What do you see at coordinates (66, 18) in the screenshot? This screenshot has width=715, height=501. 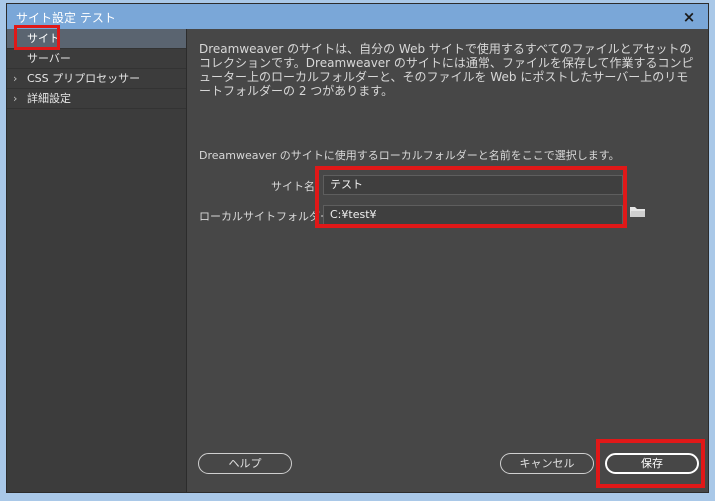 I see `dialog-title: サイト設定 テスト` at bounding box center [66, 18].